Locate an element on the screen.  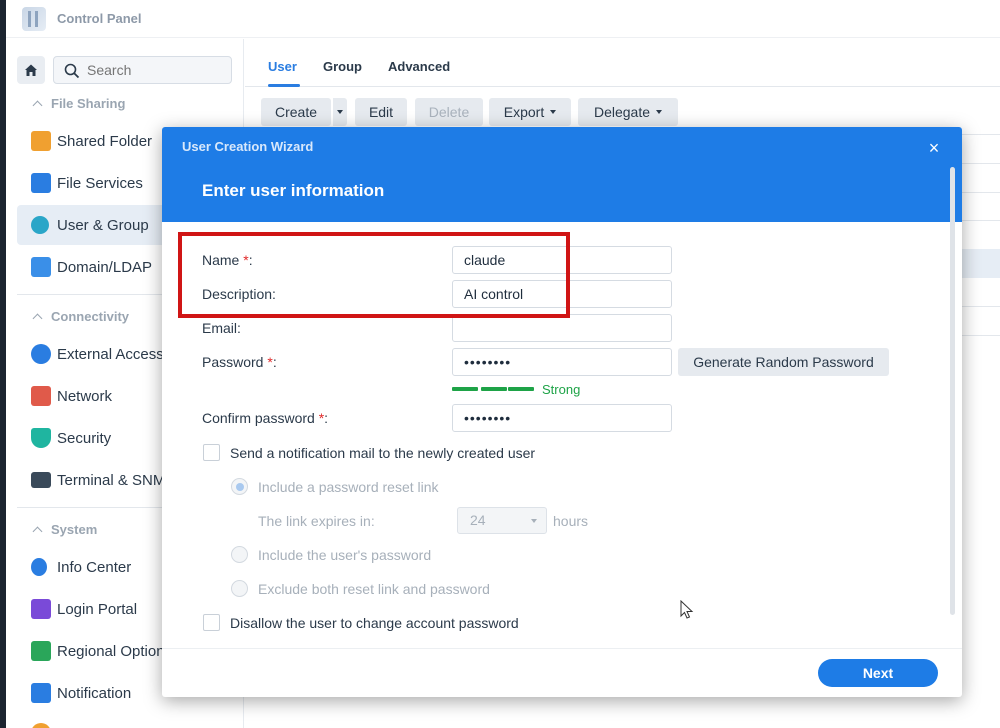
search-box is located at coordinates (142, 70).